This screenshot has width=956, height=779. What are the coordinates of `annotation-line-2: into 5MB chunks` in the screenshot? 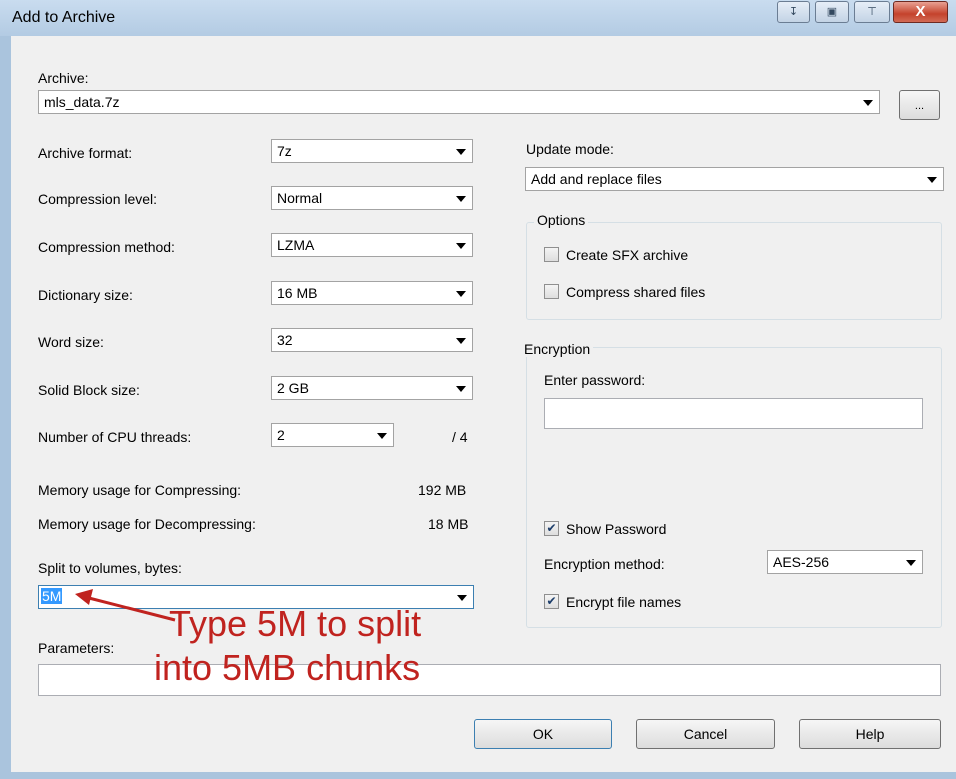 It's located at (287, 667).